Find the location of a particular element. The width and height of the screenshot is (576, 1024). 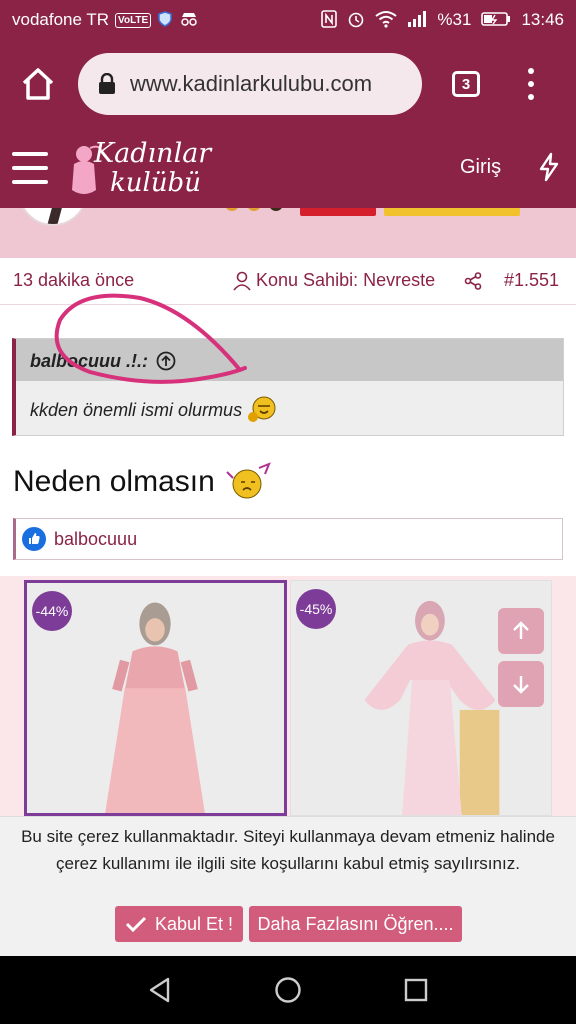

arrow-up-icon is located at coordinates (521, 630).